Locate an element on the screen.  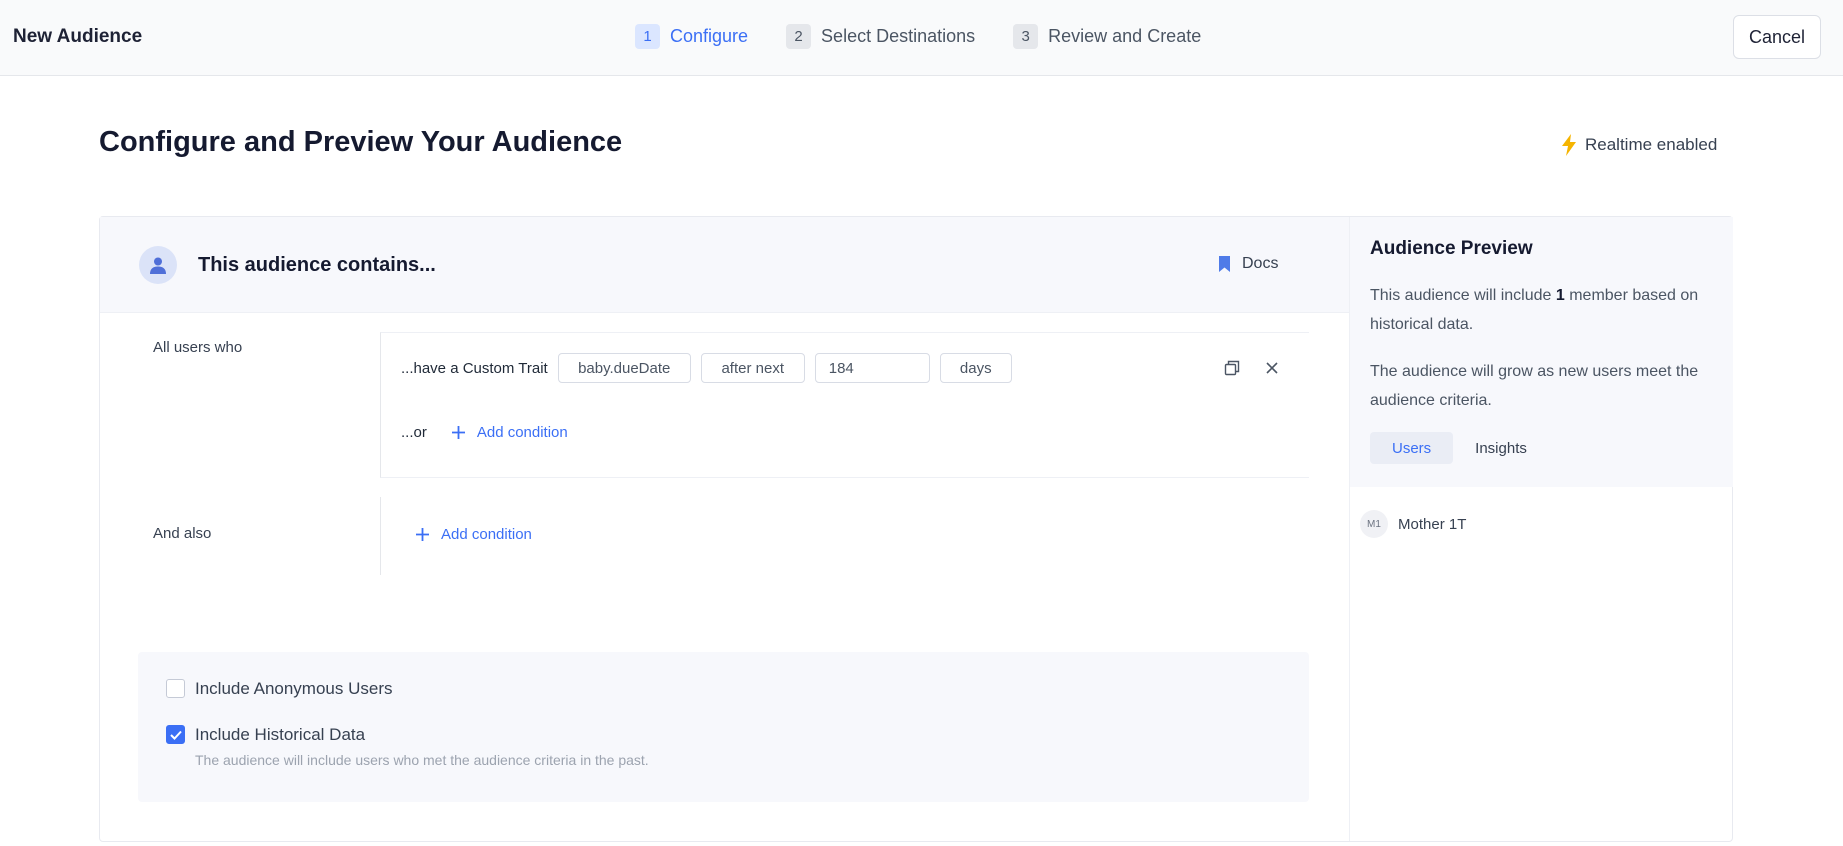
member-name: Mother 1T is located at coordinates (1432, 524).